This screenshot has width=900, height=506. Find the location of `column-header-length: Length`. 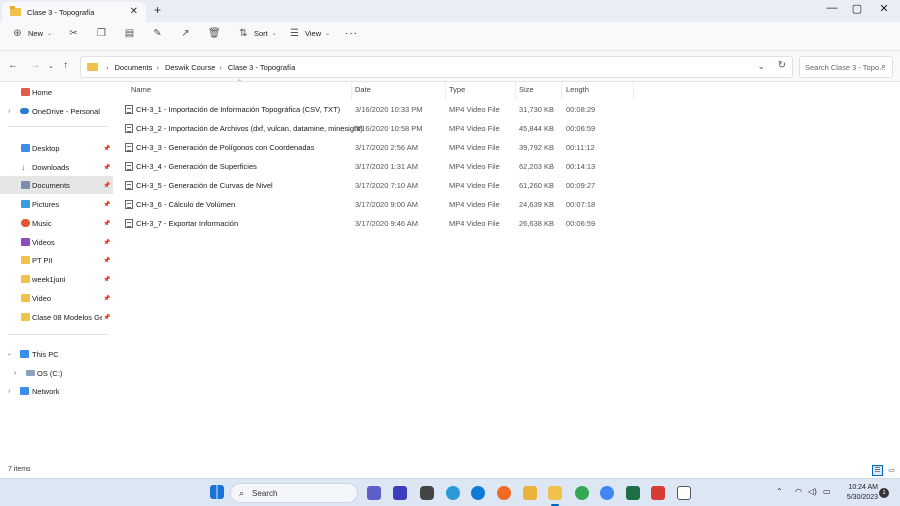

column-header-length: Length is located at coordinates (577, 89).